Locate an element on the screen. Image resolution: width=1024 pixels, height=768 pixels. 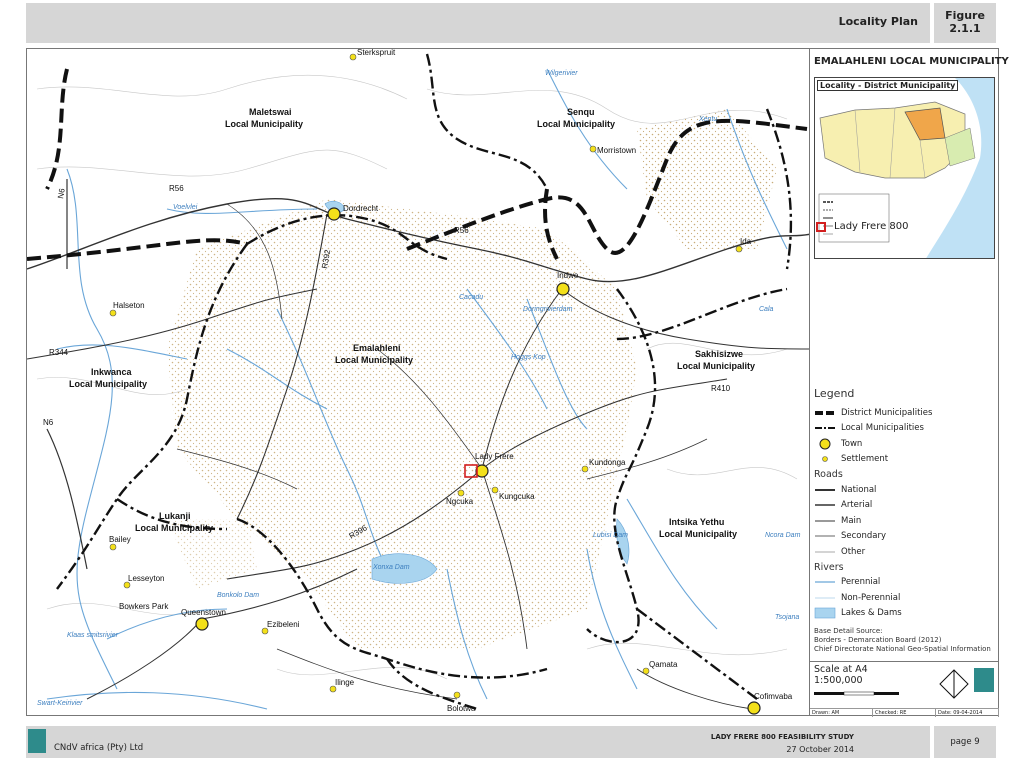
site-key: Lady Frere 800 is located at coordinates (862, 226).